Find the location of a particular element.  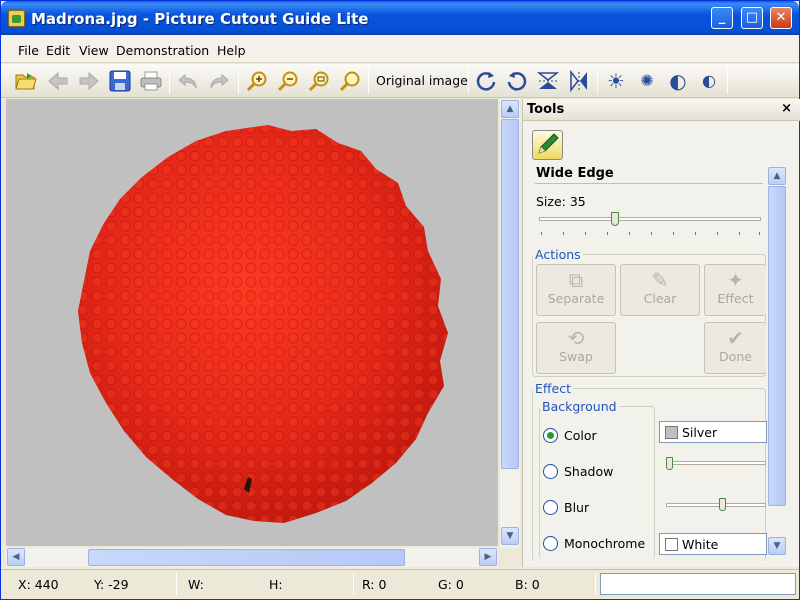

effect-legend: Effect is located at coordinates (553, 388).